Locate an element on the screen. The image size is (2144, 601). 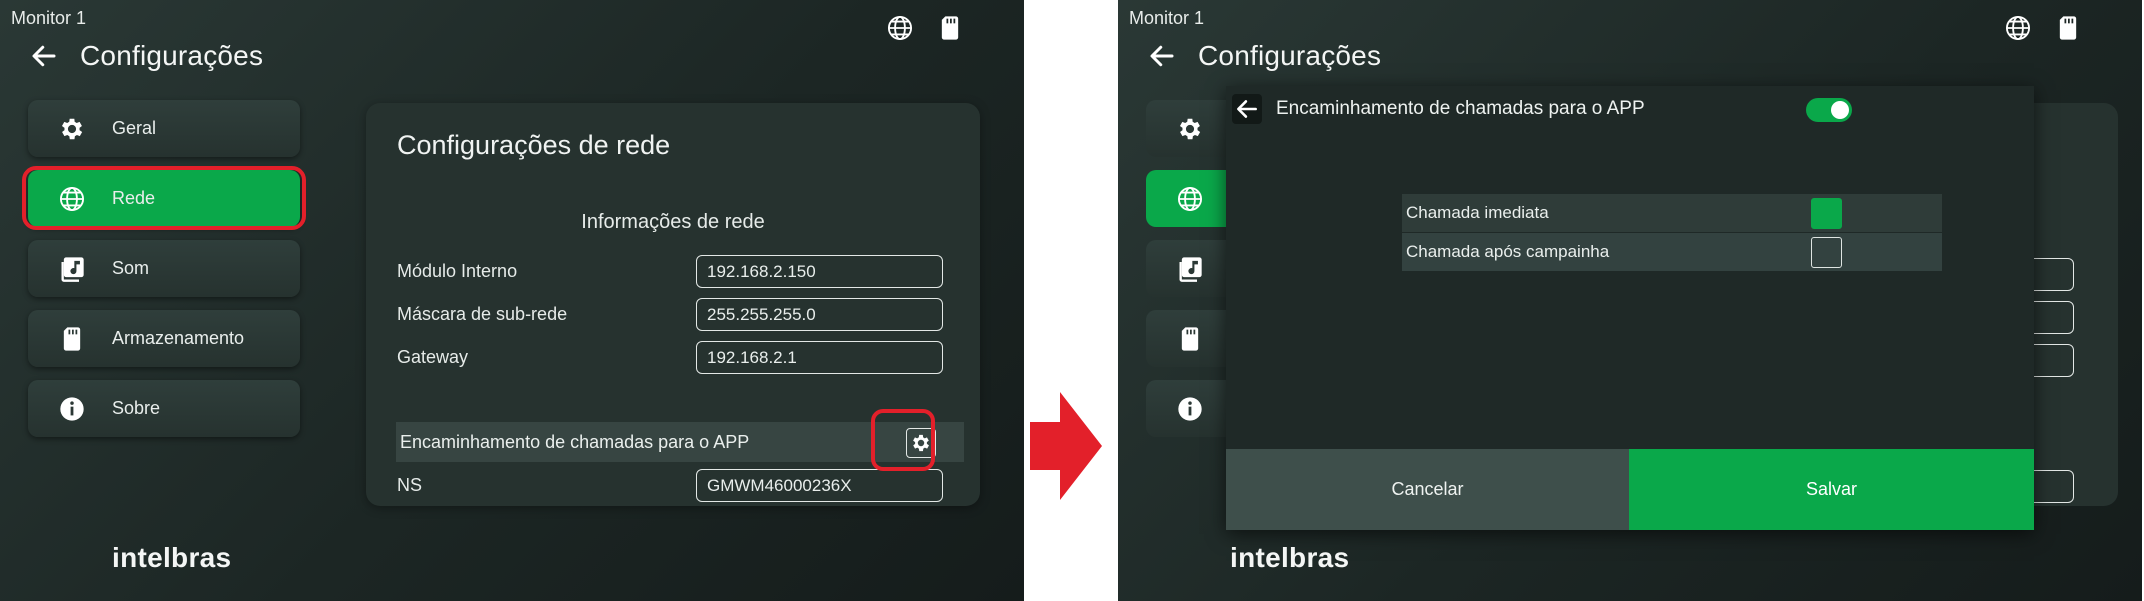
option-label: Chamada após campainha is located at coordinates (1508, 251).